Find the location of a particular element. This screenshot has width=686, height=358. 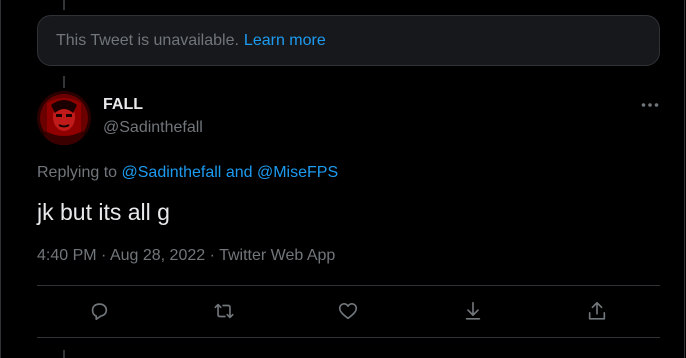

share-icon is located at coordinates (597, 310).